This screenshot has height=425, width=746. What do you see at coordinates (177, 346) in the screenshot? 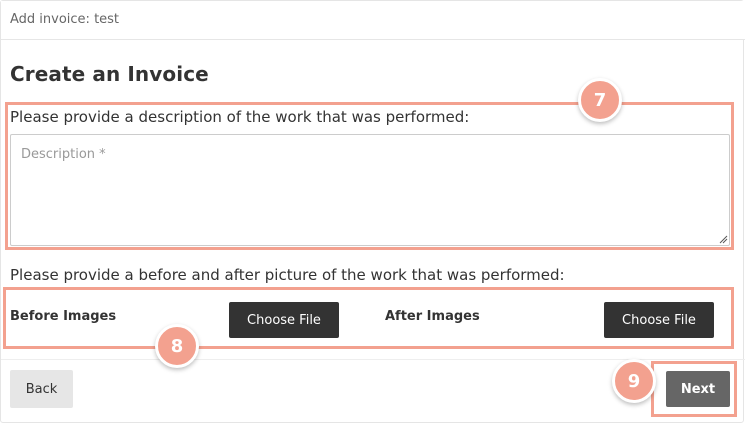
I see `step-badge-8: 8` at bounding box center [177, 346].